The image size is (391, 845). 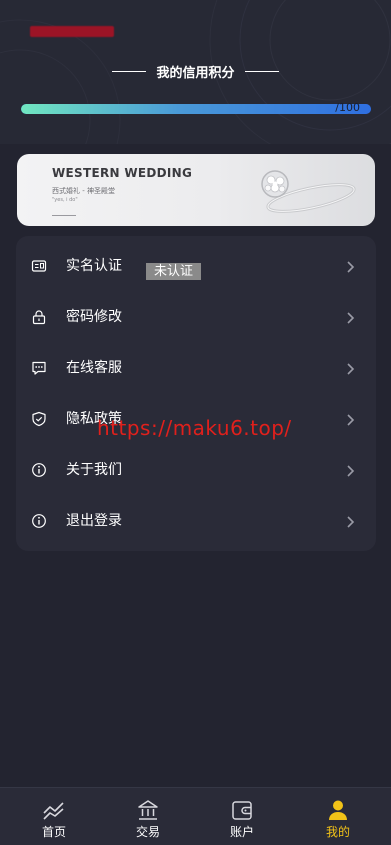 I want to click on chart-line-icon, so click(x=53, y=811).